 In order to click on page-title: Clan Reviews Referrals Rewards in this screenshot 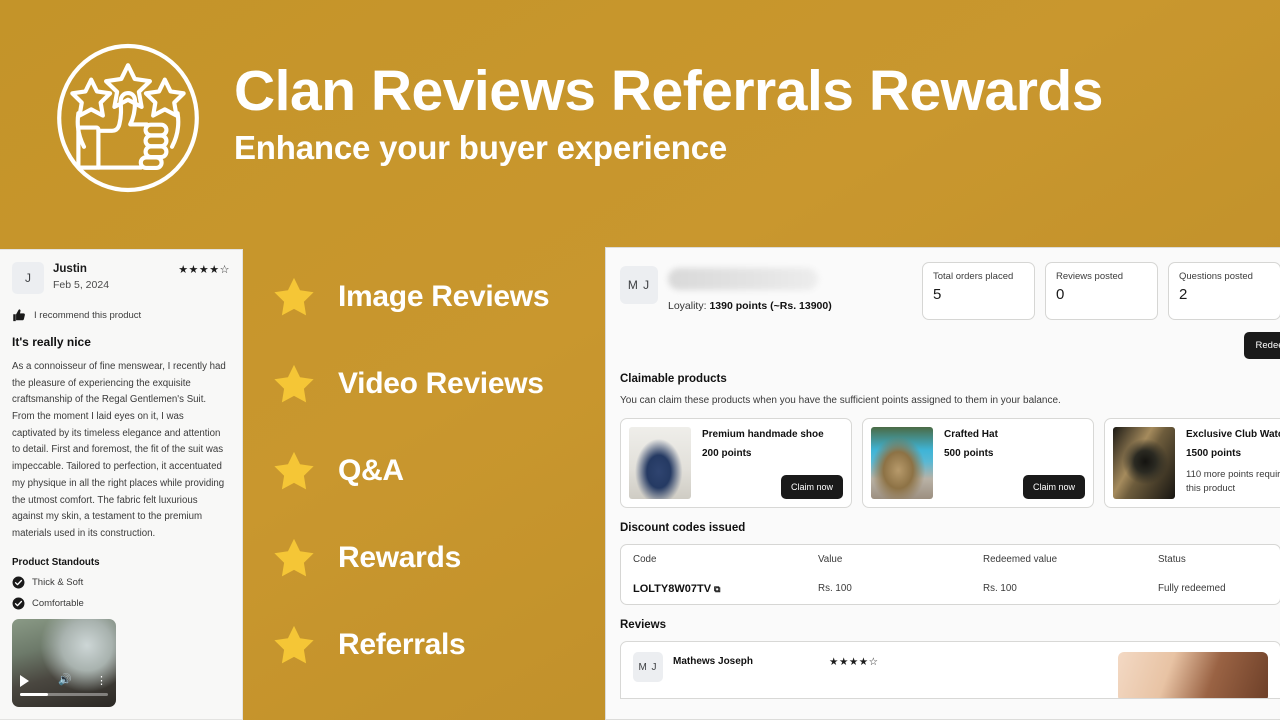, I will do `click(668, 91)`.